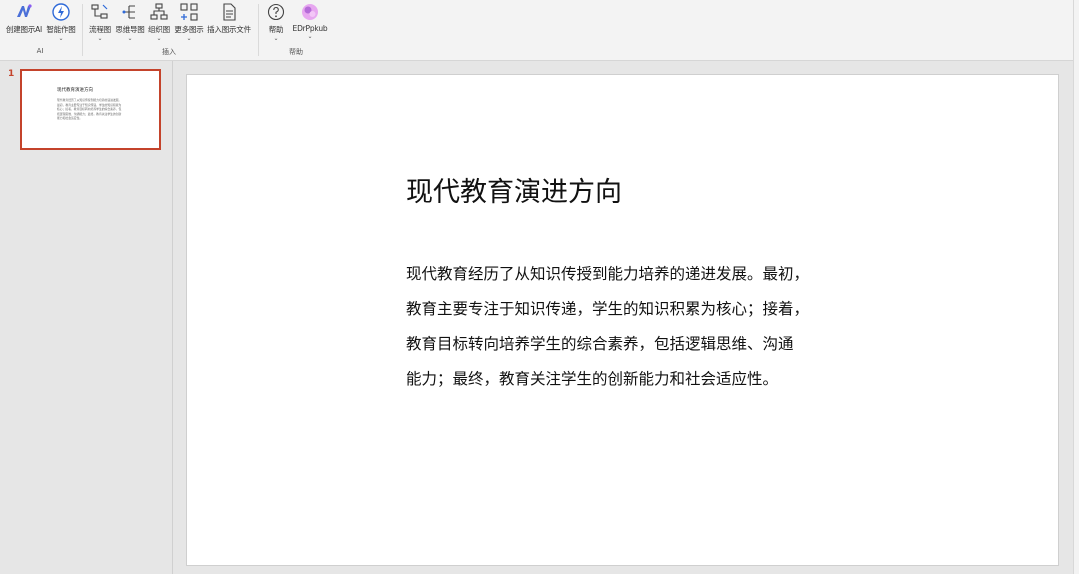  I want to click on slide-number: 1, so click(11, 74).